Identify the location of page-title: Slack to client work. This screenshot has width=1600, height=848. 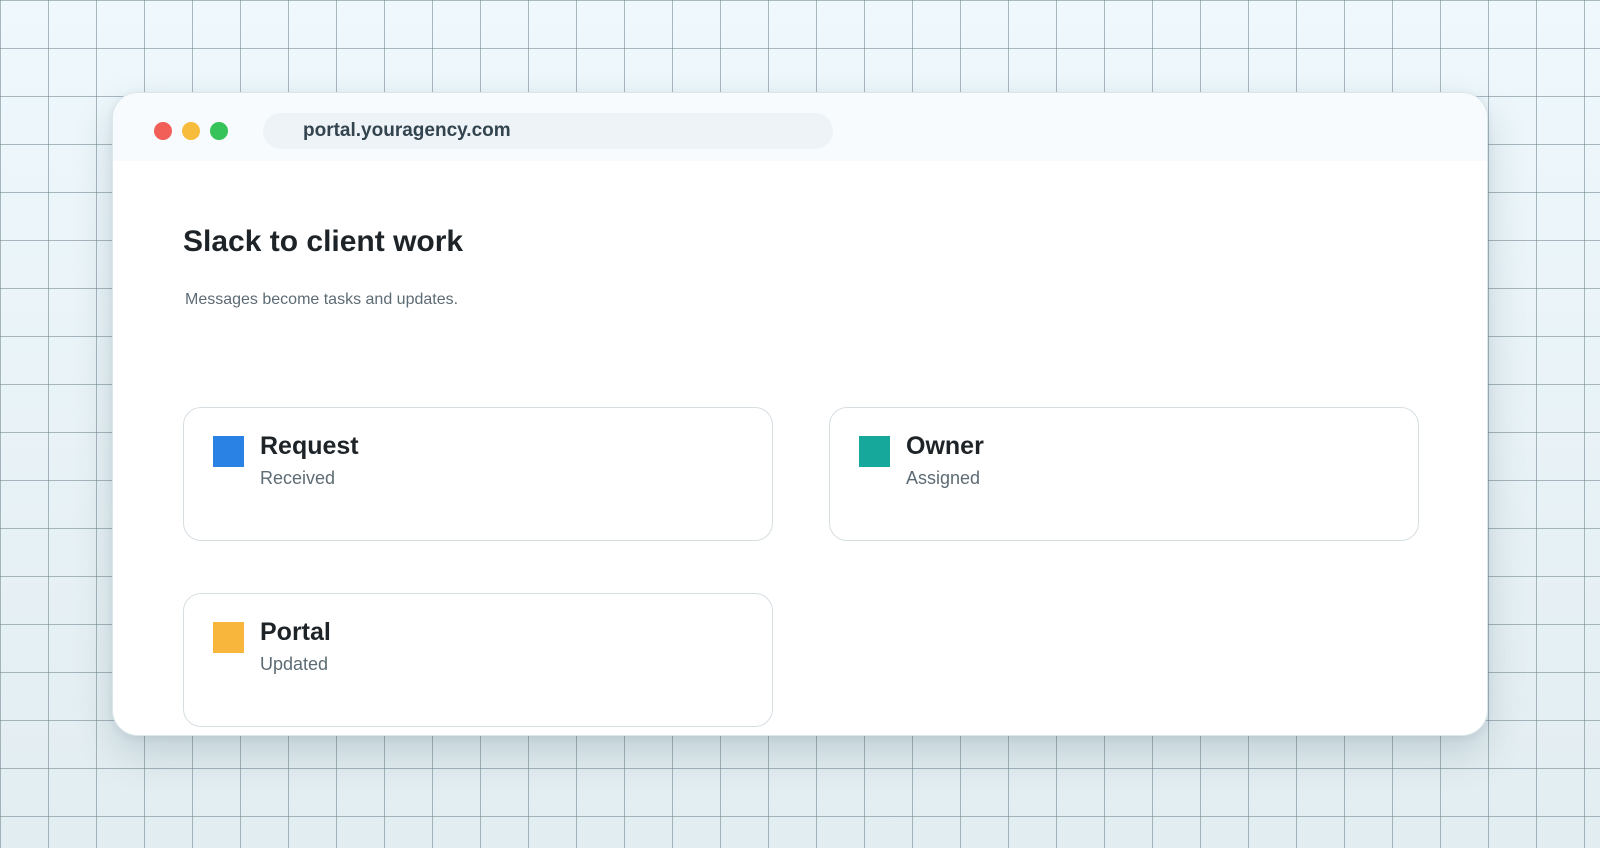
(323, 241).